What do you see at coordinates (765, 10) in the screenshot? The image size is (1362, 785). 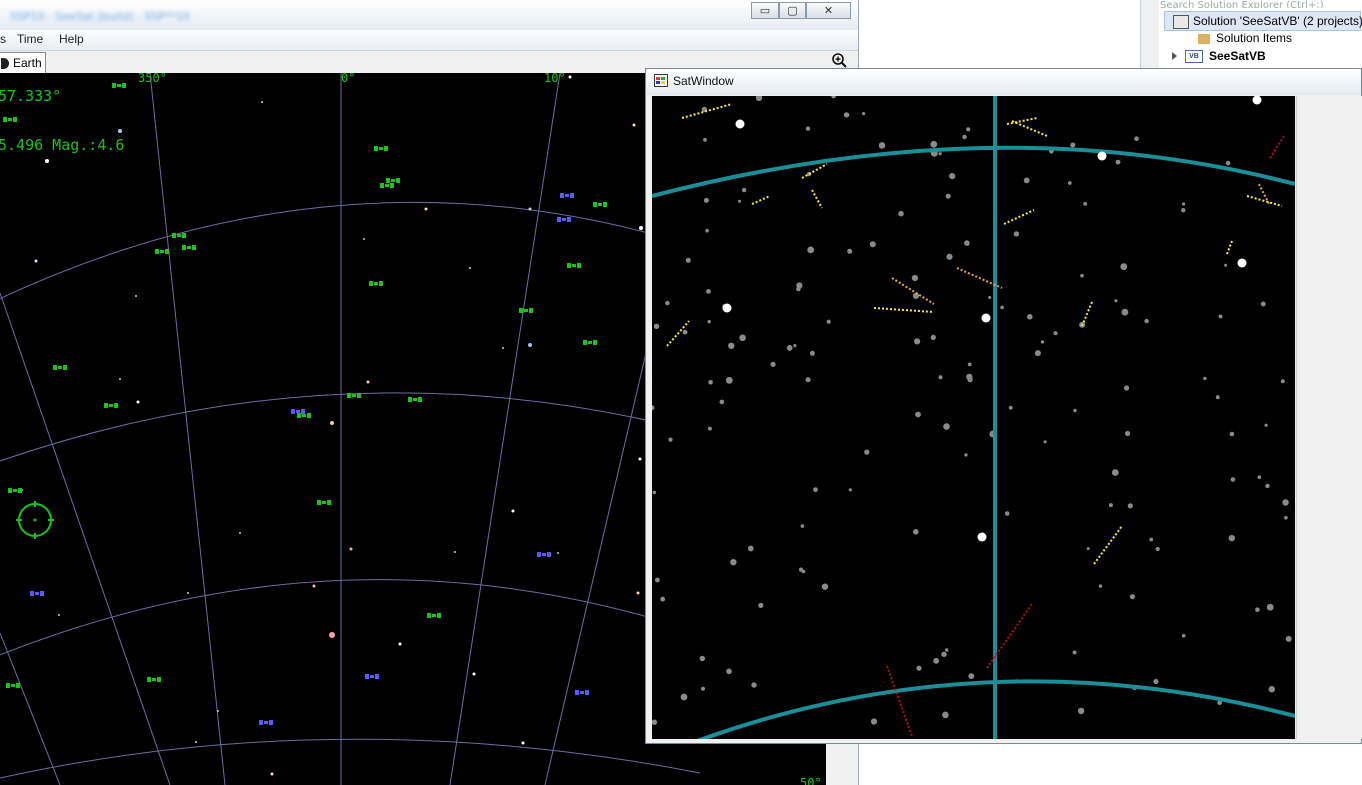 I see `minimize-button: ▭` at bounding box center [765, 10].